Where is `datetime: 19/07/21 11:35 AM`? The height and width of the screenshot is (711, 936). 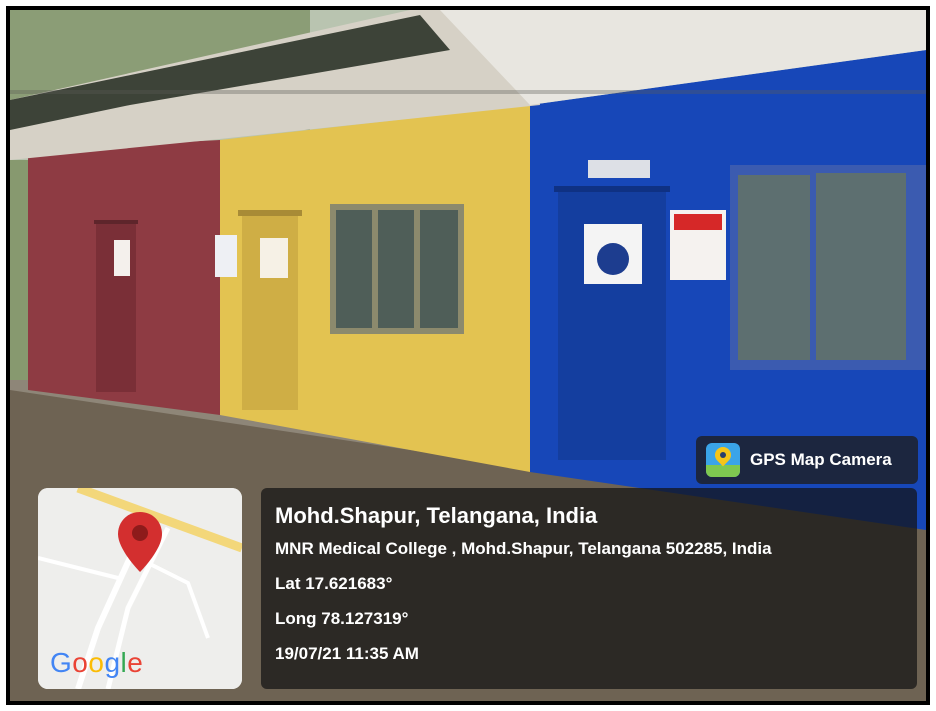 datetime: 19/07/21 11:35 AM is located at coordinates (347, 653).